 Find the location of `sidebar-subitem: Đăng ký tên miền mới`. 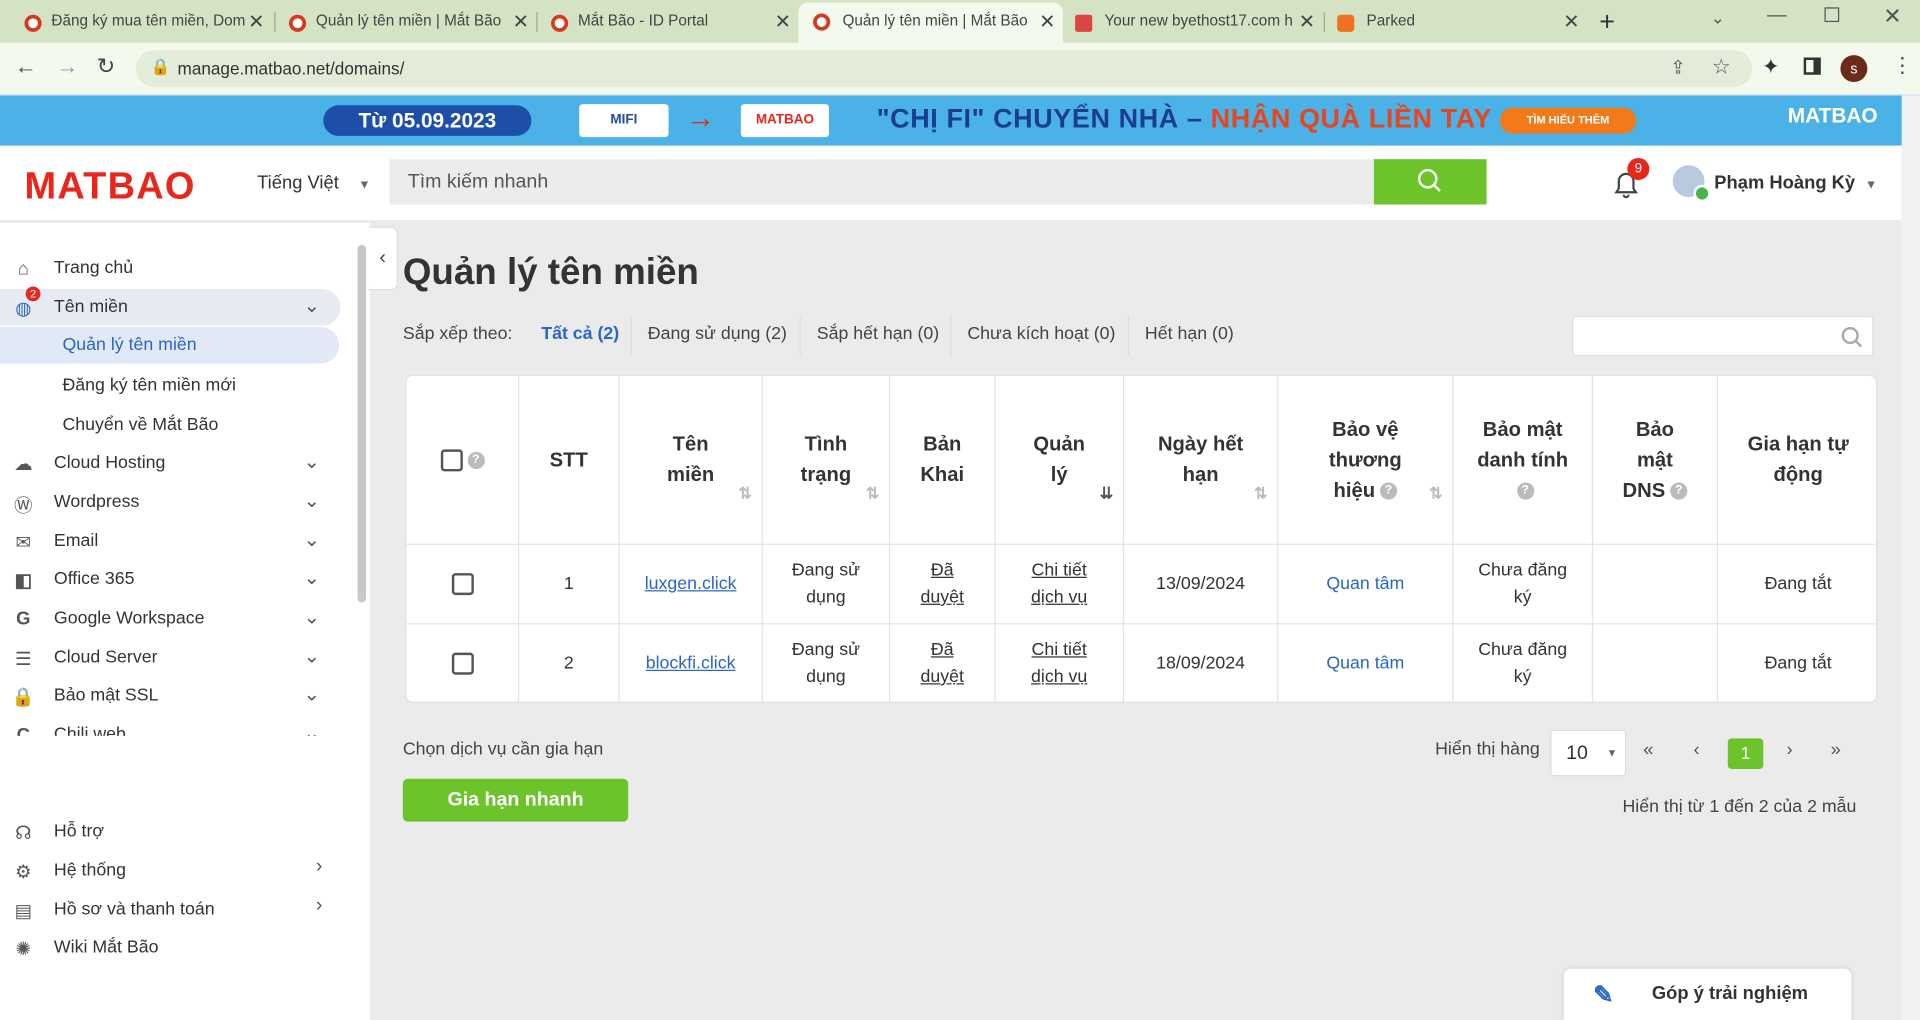

sidebar-subitem: Đăng ký tên miền mới is located at coordinates (148, 386).